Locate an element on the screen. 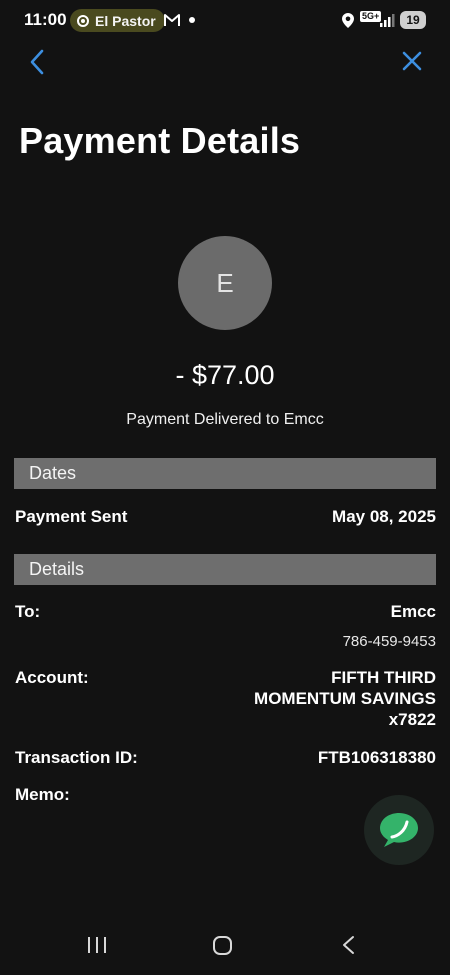  close-button is located at coordinates (412, 61).